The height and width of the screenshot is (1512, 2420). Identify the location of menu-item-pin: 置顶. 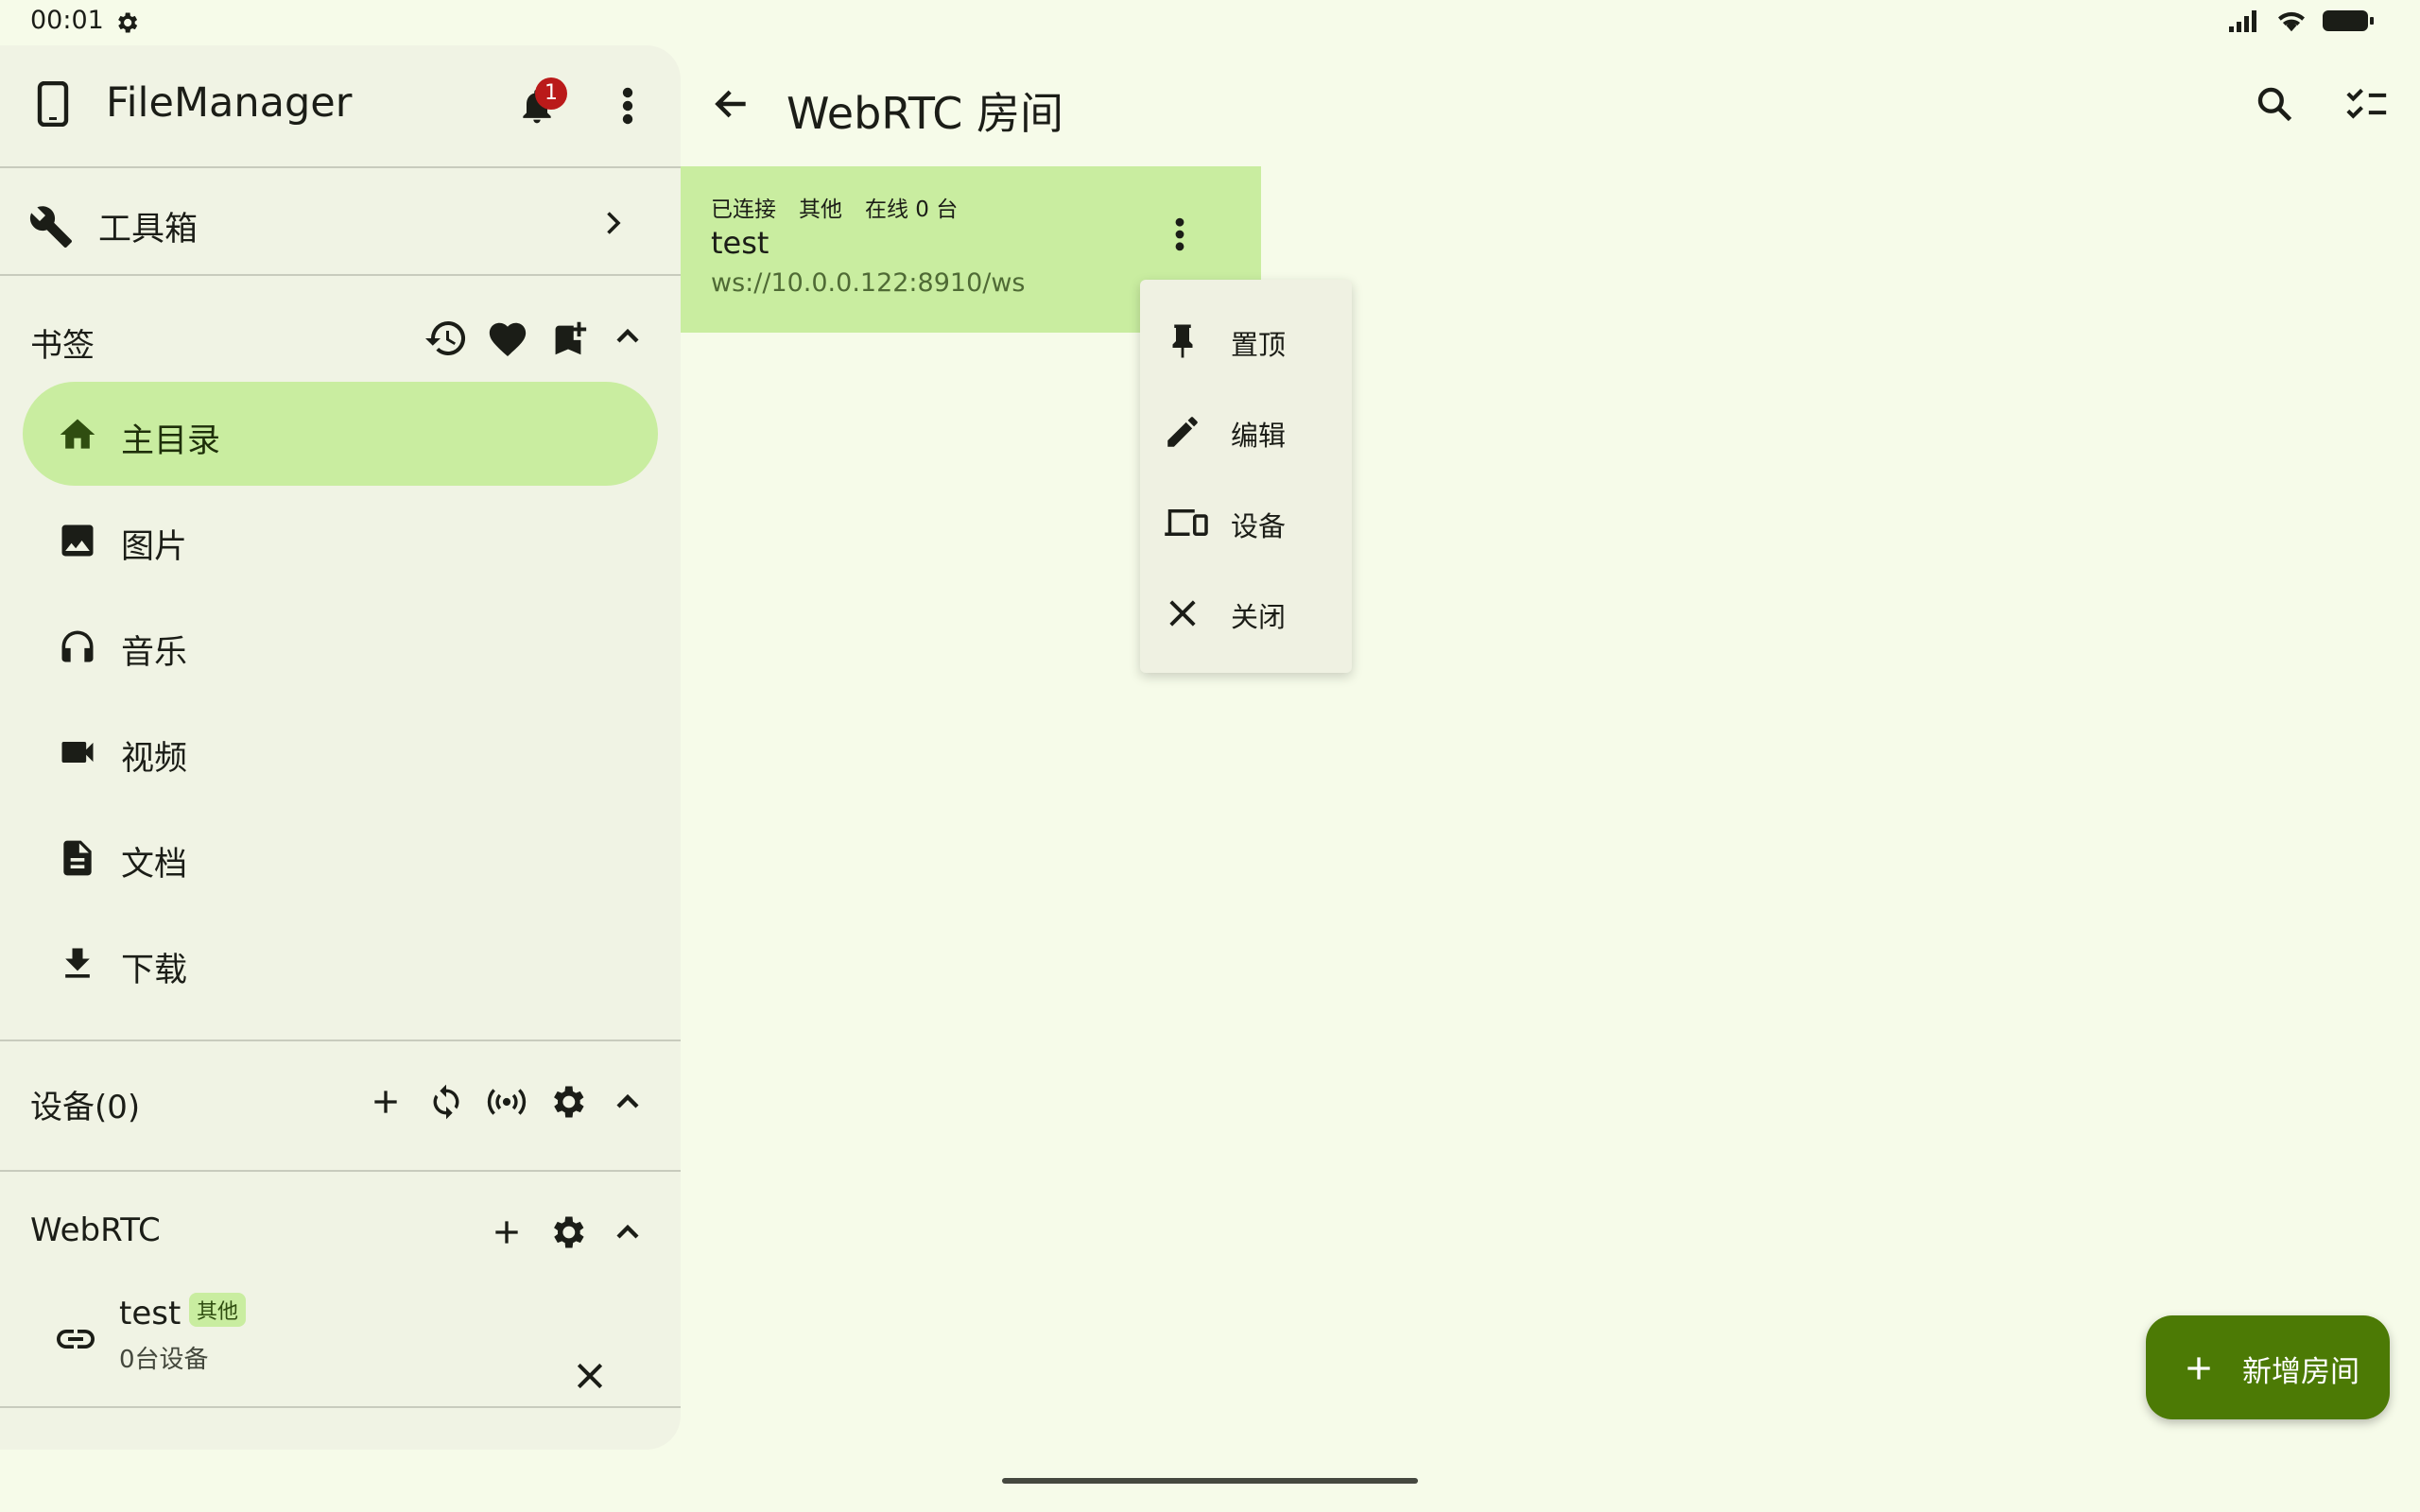
(1246, 340).